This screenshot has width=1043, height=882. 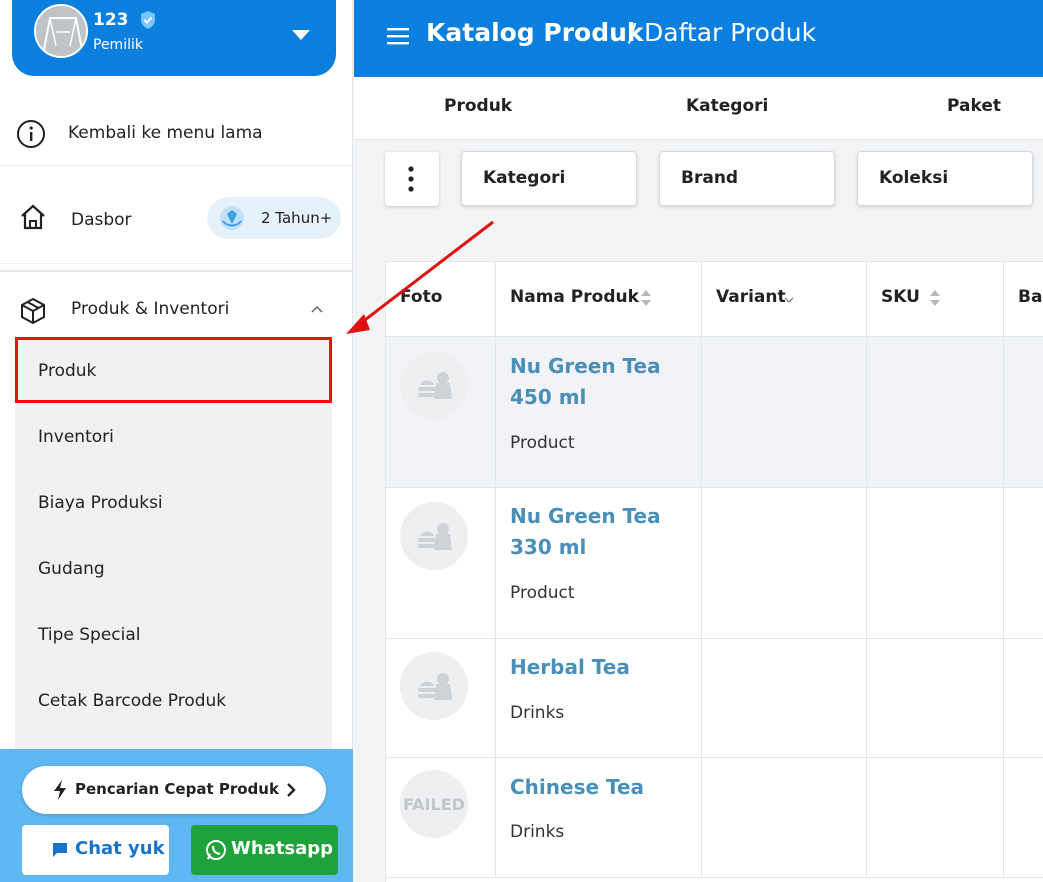 What do you see at coordinates (398, 36) in the screenshot?
I see `menu-icon` at bounding box center [398, 36].